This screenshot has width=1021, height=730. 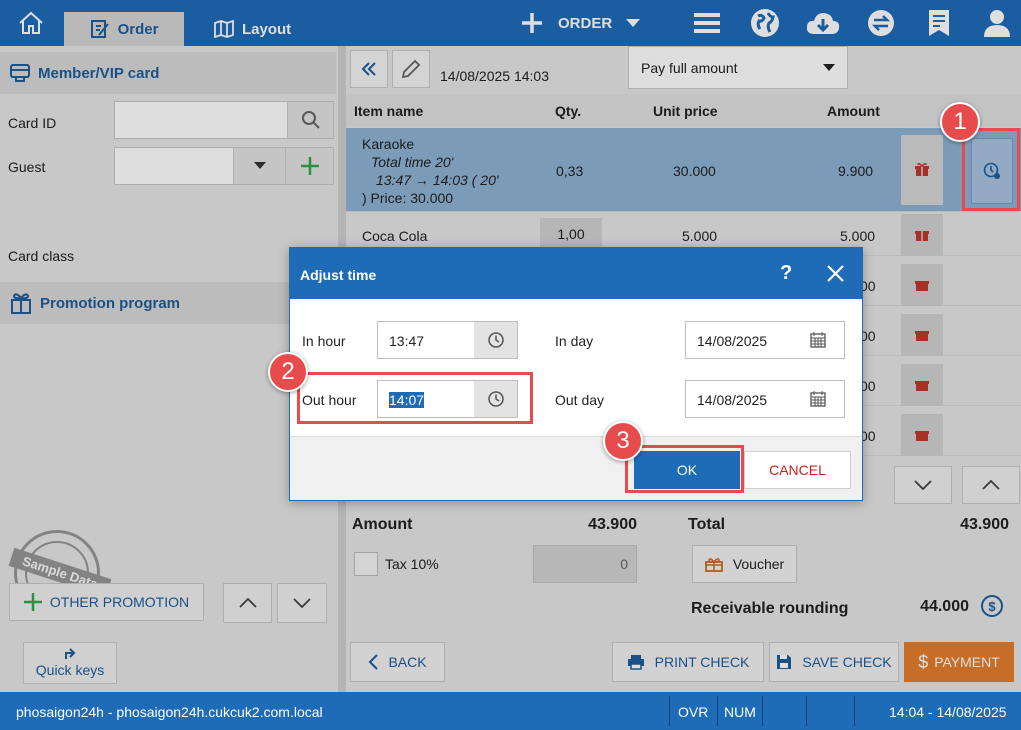 I want to click on in-day-field: 14/08/2025, so click(x=765, y=340).